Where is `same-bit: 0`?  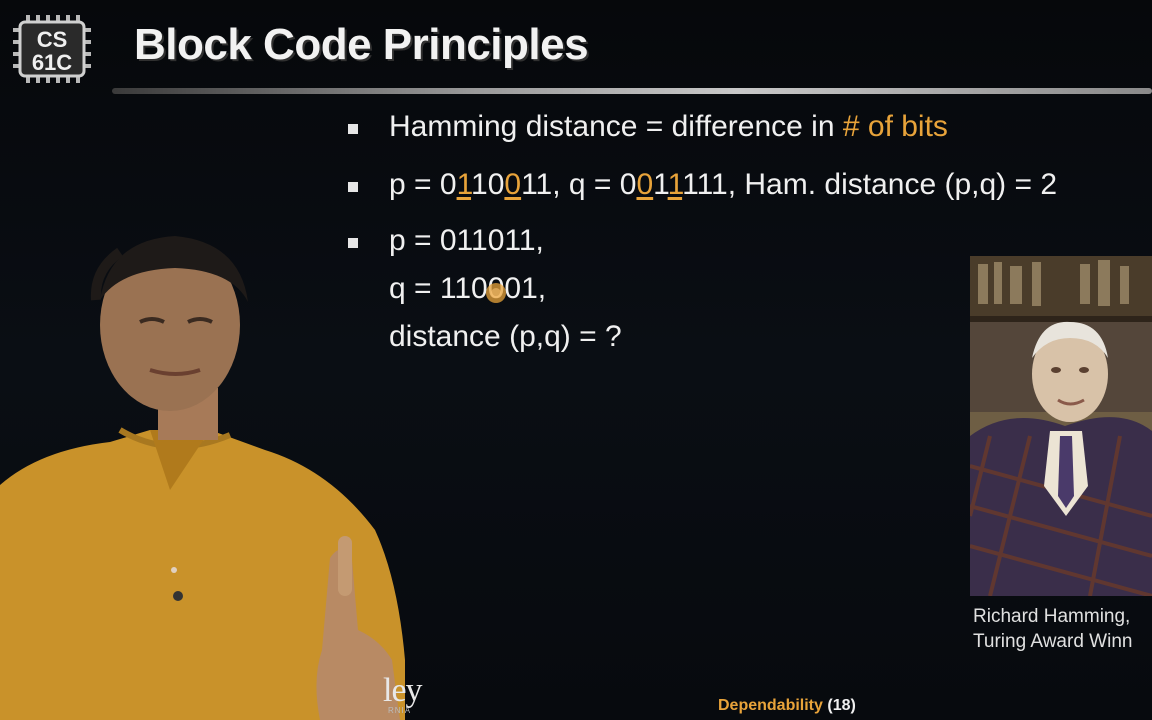 same-bit: 0 is located at coordinates (496, 184).